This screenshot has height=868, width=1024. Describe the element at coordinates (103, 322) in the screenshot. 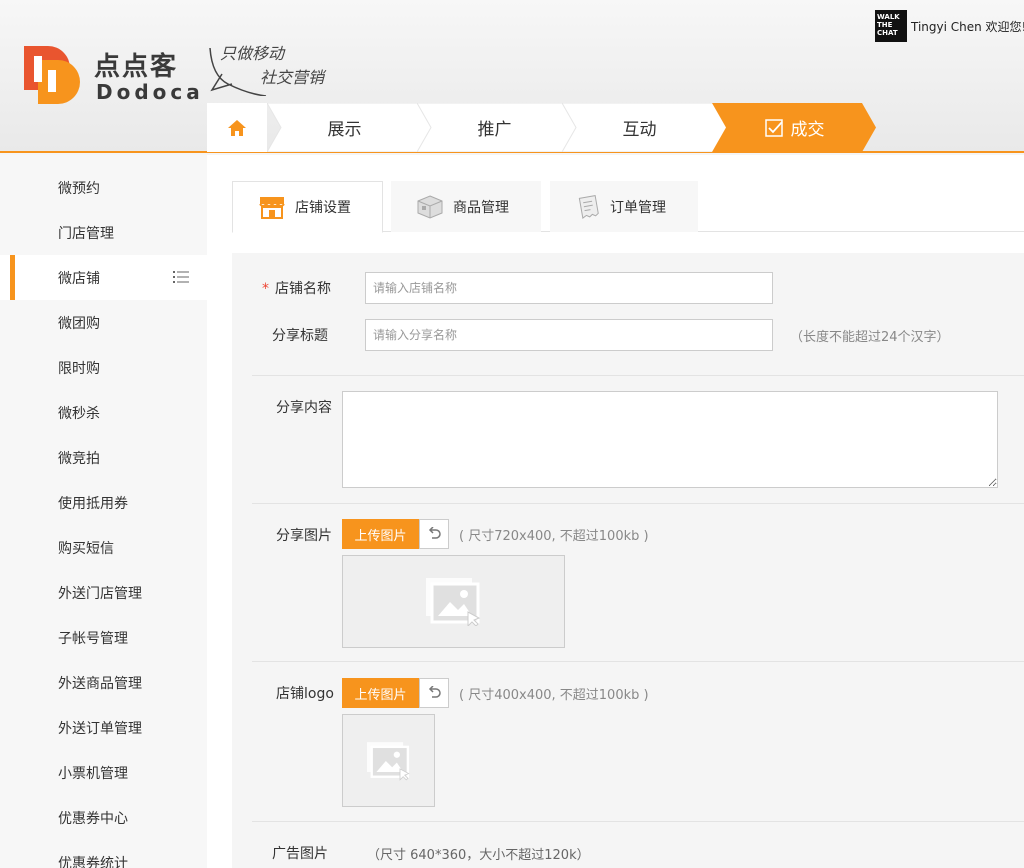

I see `sidebar-item-group-buy: 微团购` at that location.